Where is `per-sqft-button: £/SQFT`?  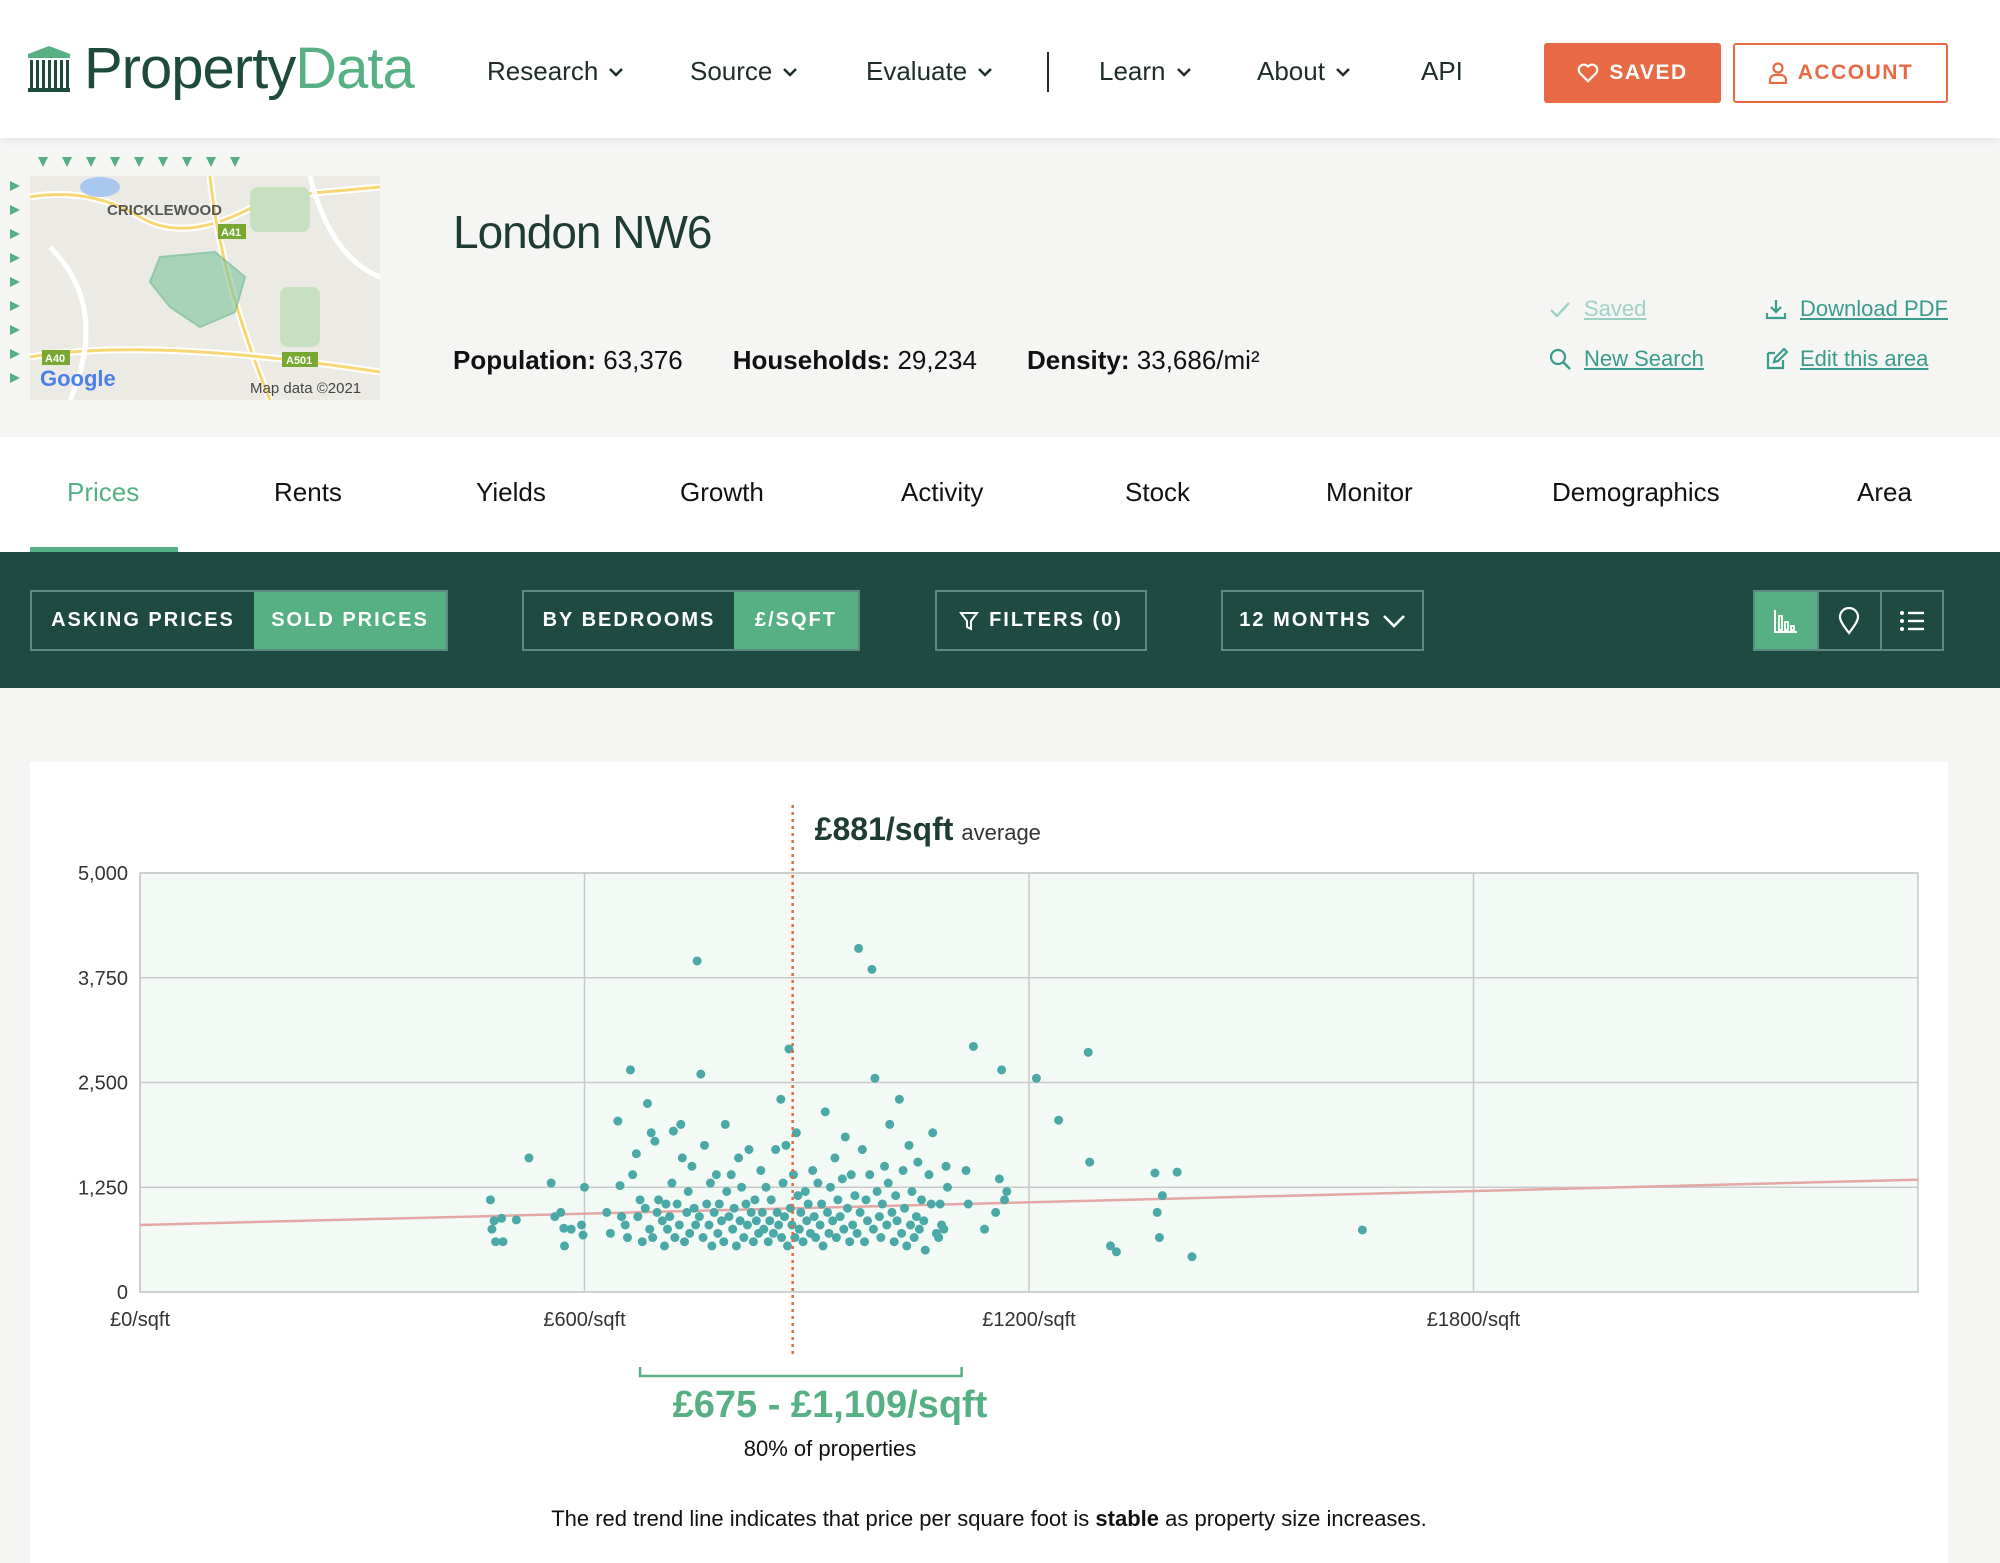 per-sqft-button: £/SQFT is located at coordinates (796, 620).